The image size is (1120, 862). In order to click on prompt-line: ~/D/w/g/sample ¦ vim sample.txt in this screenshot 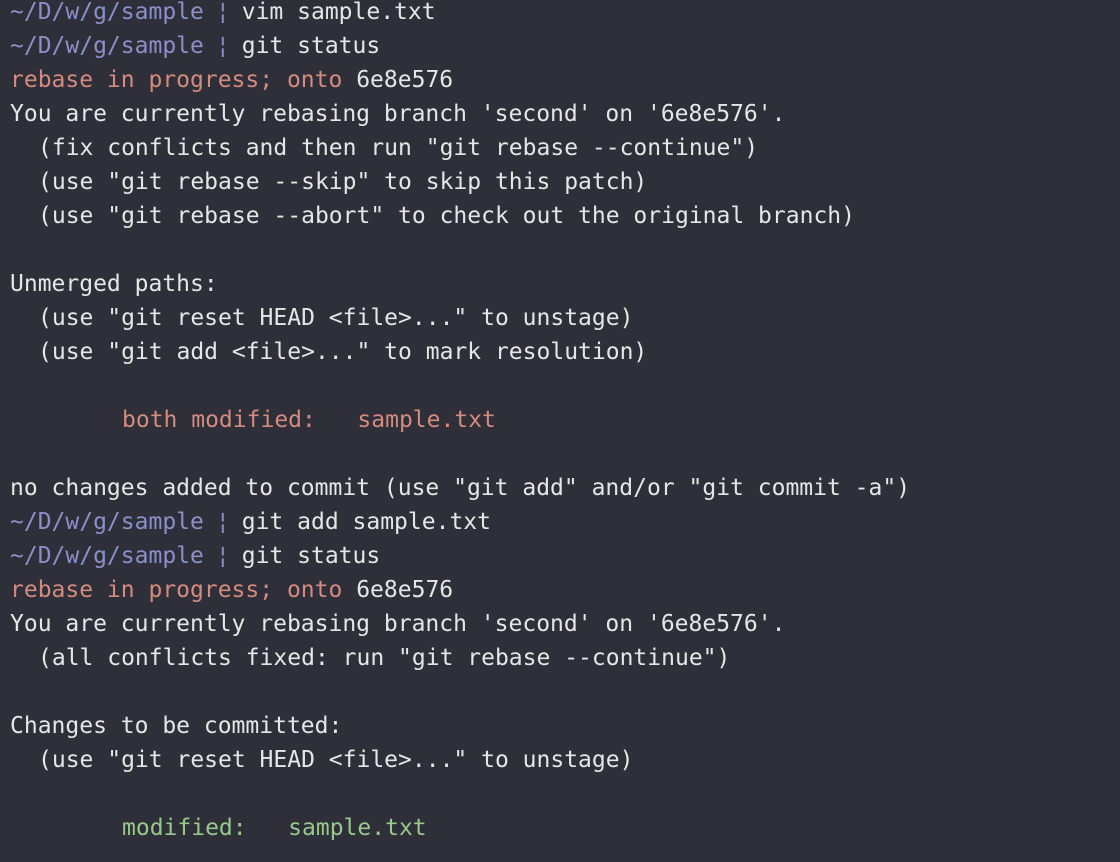, I will do `click(565, 14)`.